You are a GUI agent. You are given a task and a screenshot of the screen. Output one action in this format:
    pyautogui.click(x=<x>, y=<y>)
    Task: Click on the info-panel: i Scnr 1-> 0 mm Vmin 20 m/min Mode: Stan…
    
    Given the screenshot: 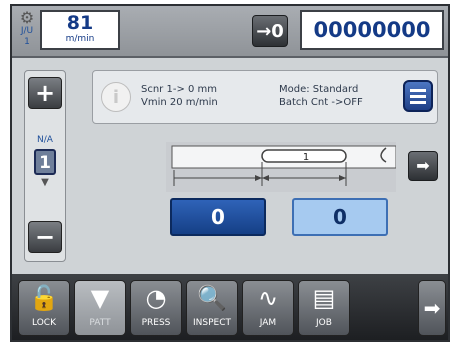 What is the action you would take?
    pyautogui.click(x=265, y=97)
    